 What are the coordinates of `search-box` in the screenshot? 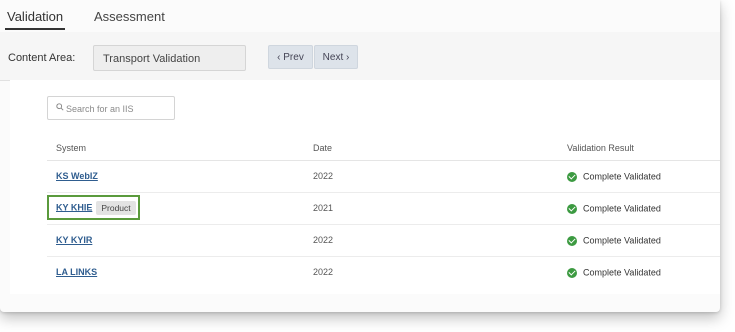 It's located at (111, 108).